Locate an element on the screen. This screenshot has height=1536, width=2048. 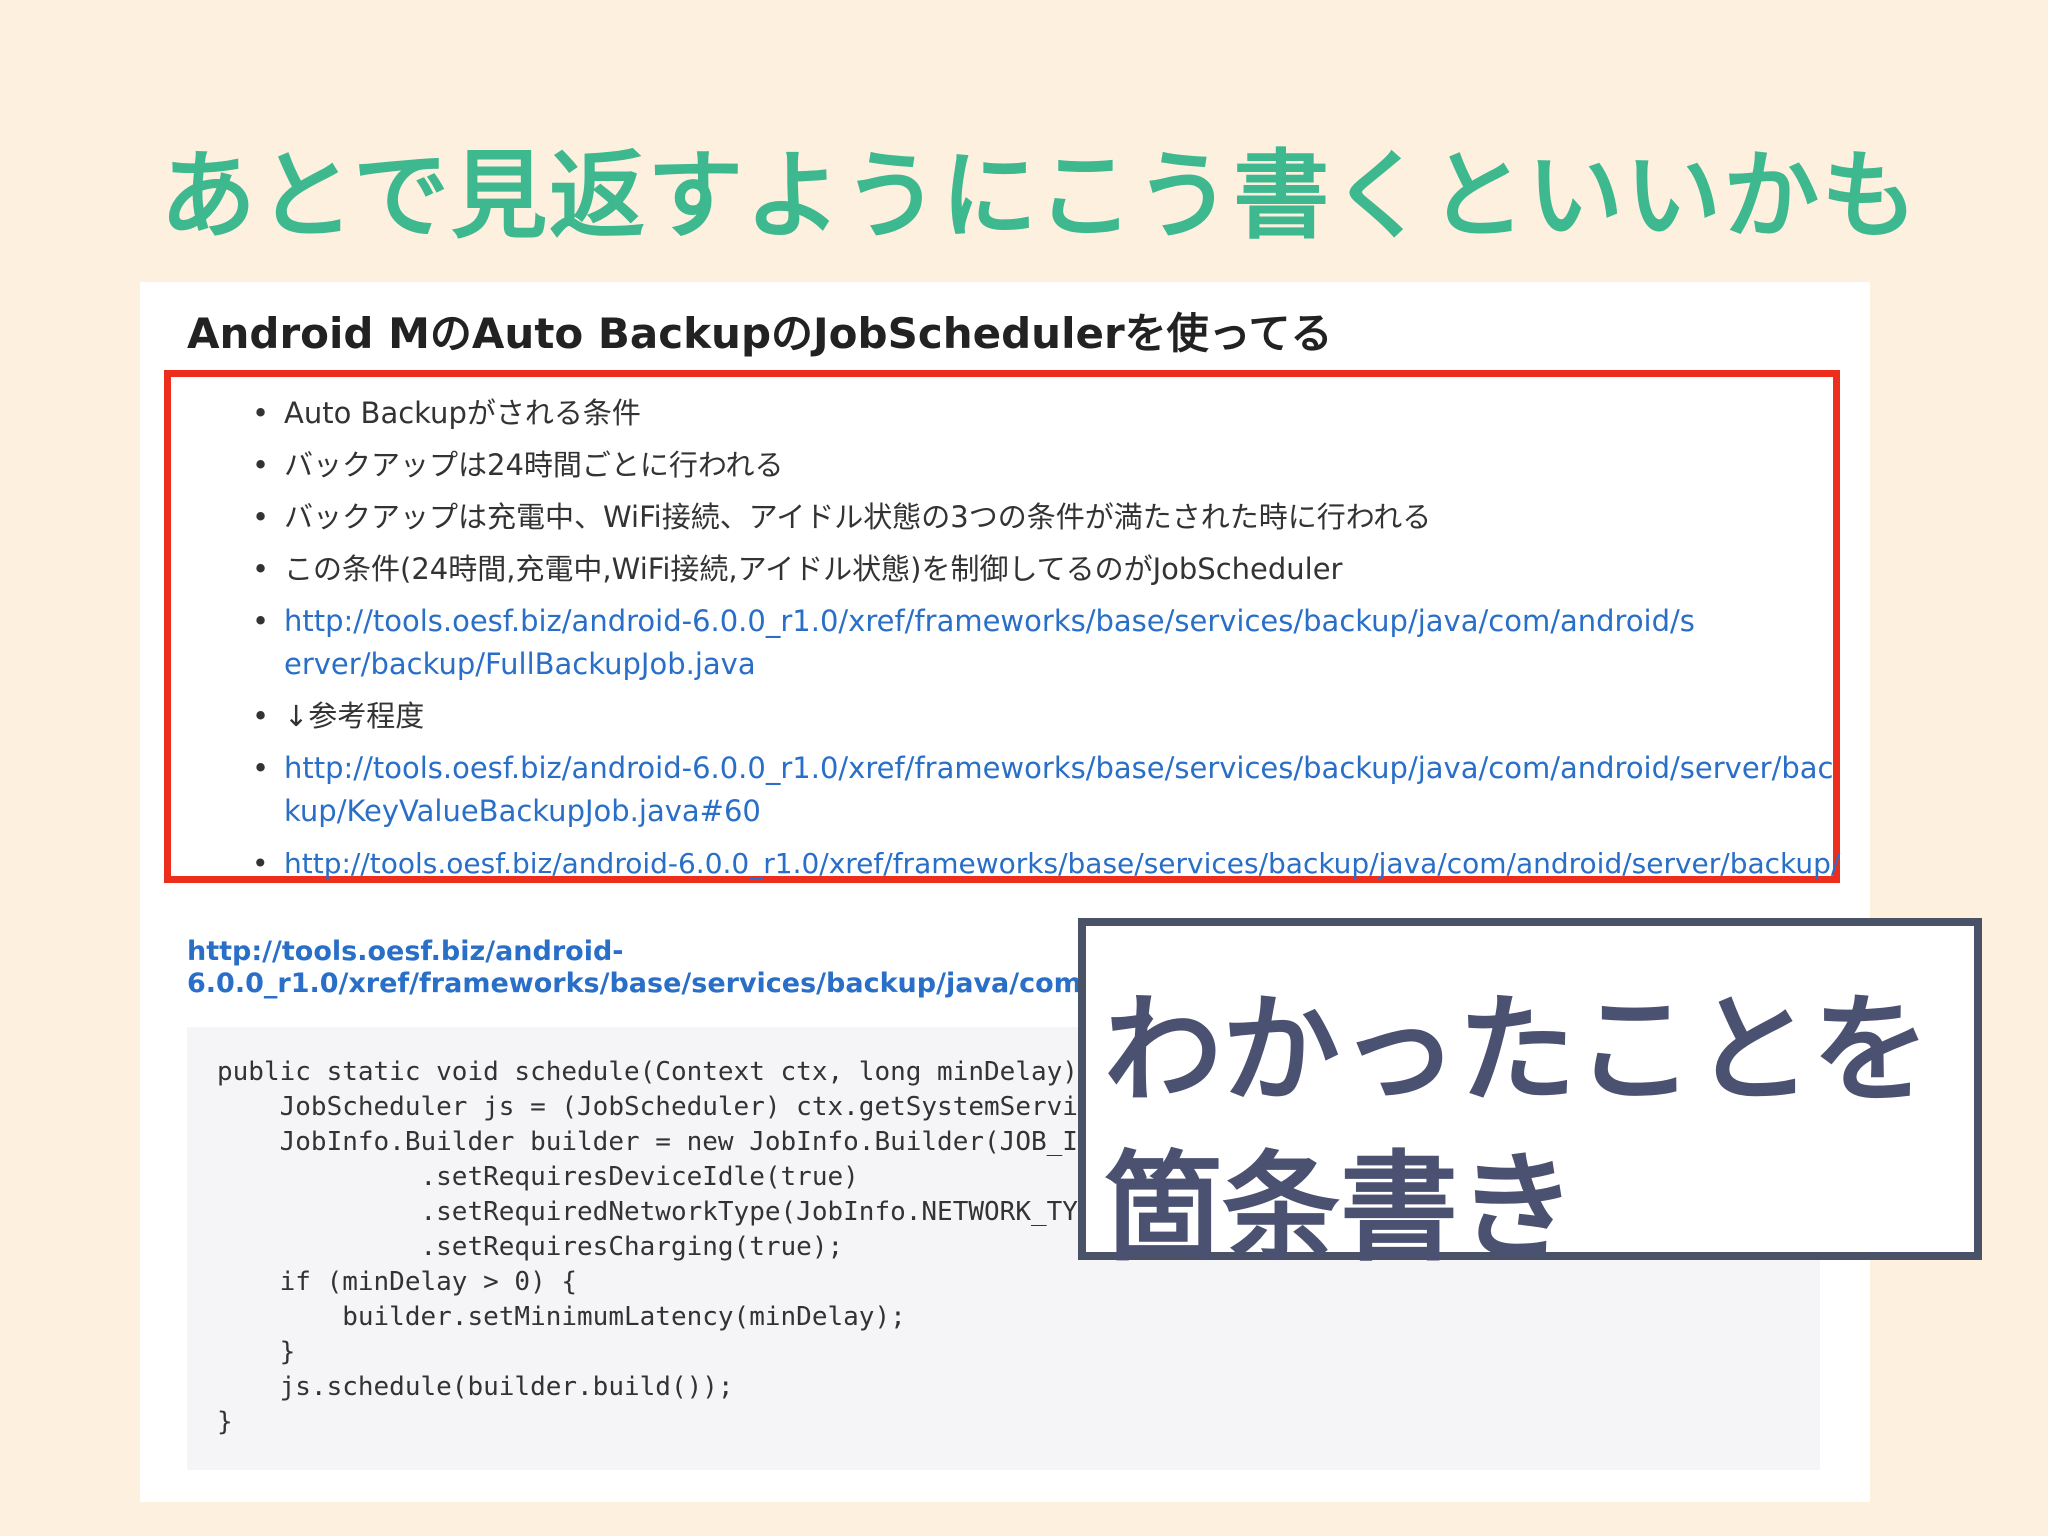
code-line: builder.setMinimumLatency(minDelay); is located at coordinates (561, 1317).